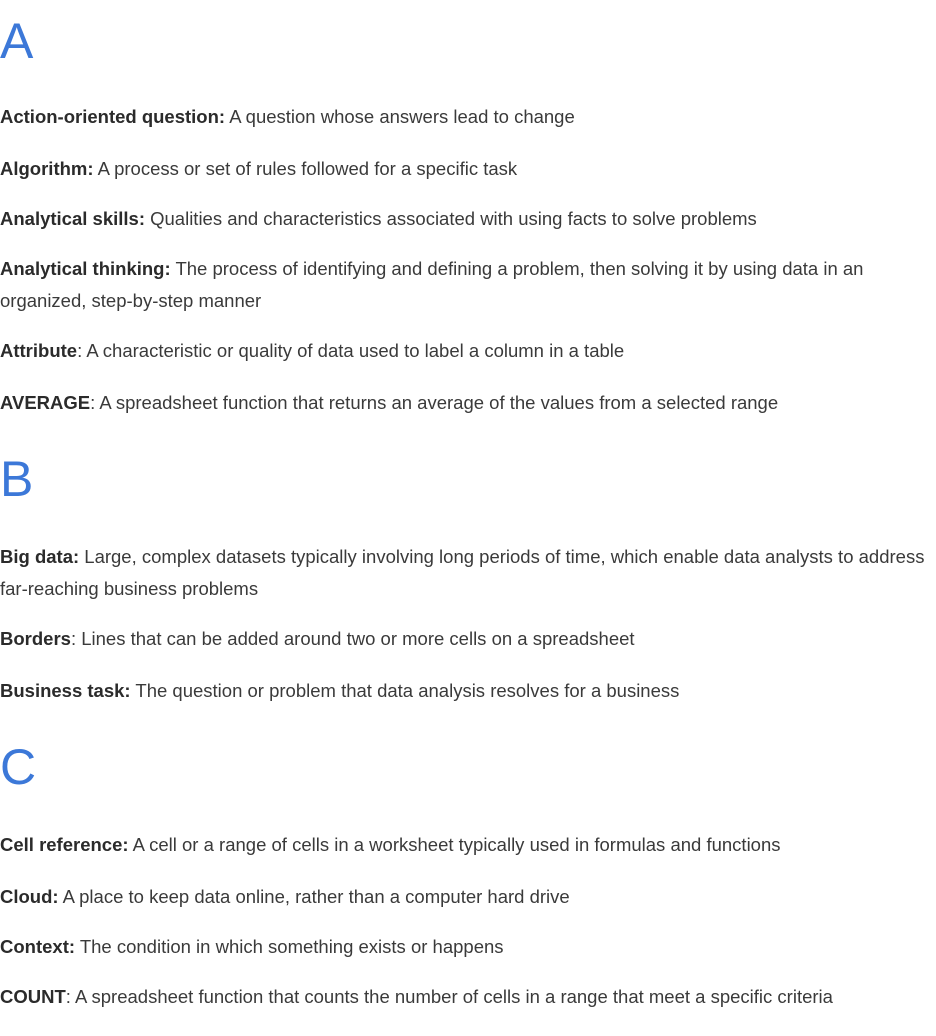 This screenshot has width=936, height=1036. I want to click on glossary-term: Big data:, so click(40, 556).